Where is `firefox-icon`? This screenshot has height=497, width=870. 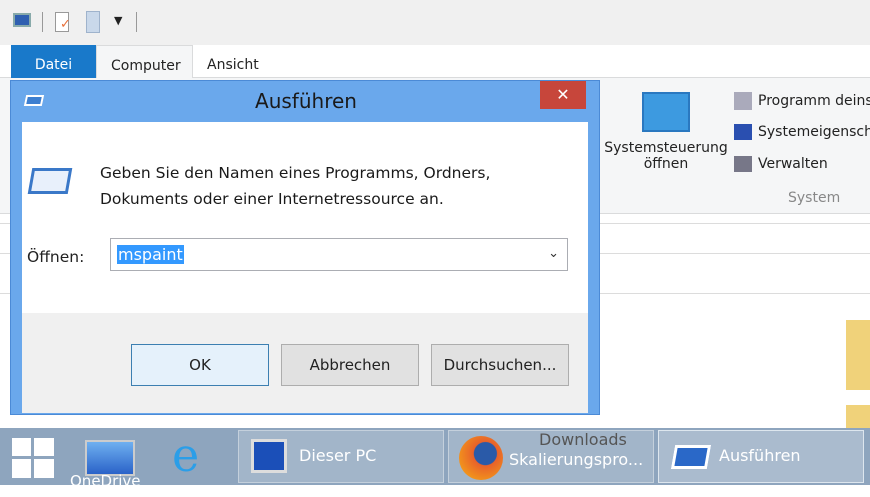
firefox-icon is located at coordinates (481, 458).